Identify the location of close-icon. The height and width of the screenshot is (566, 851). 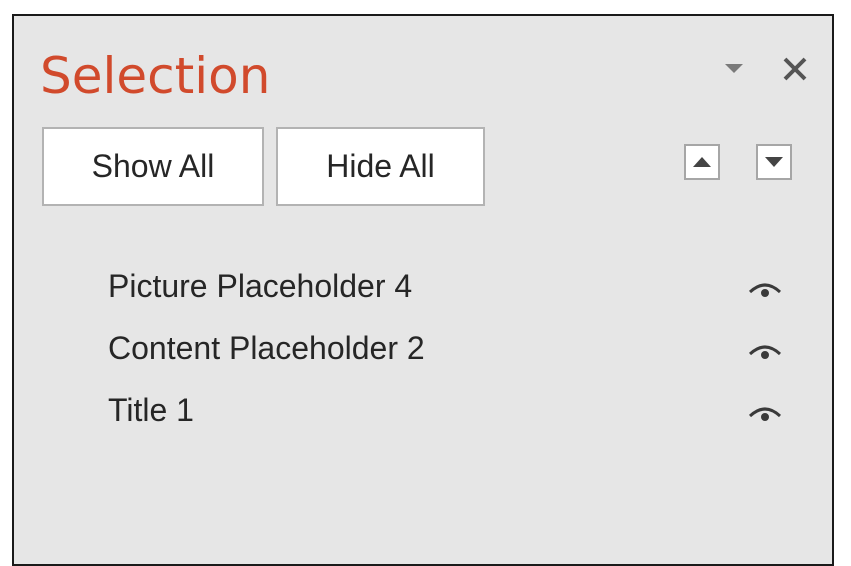
(795, 69).